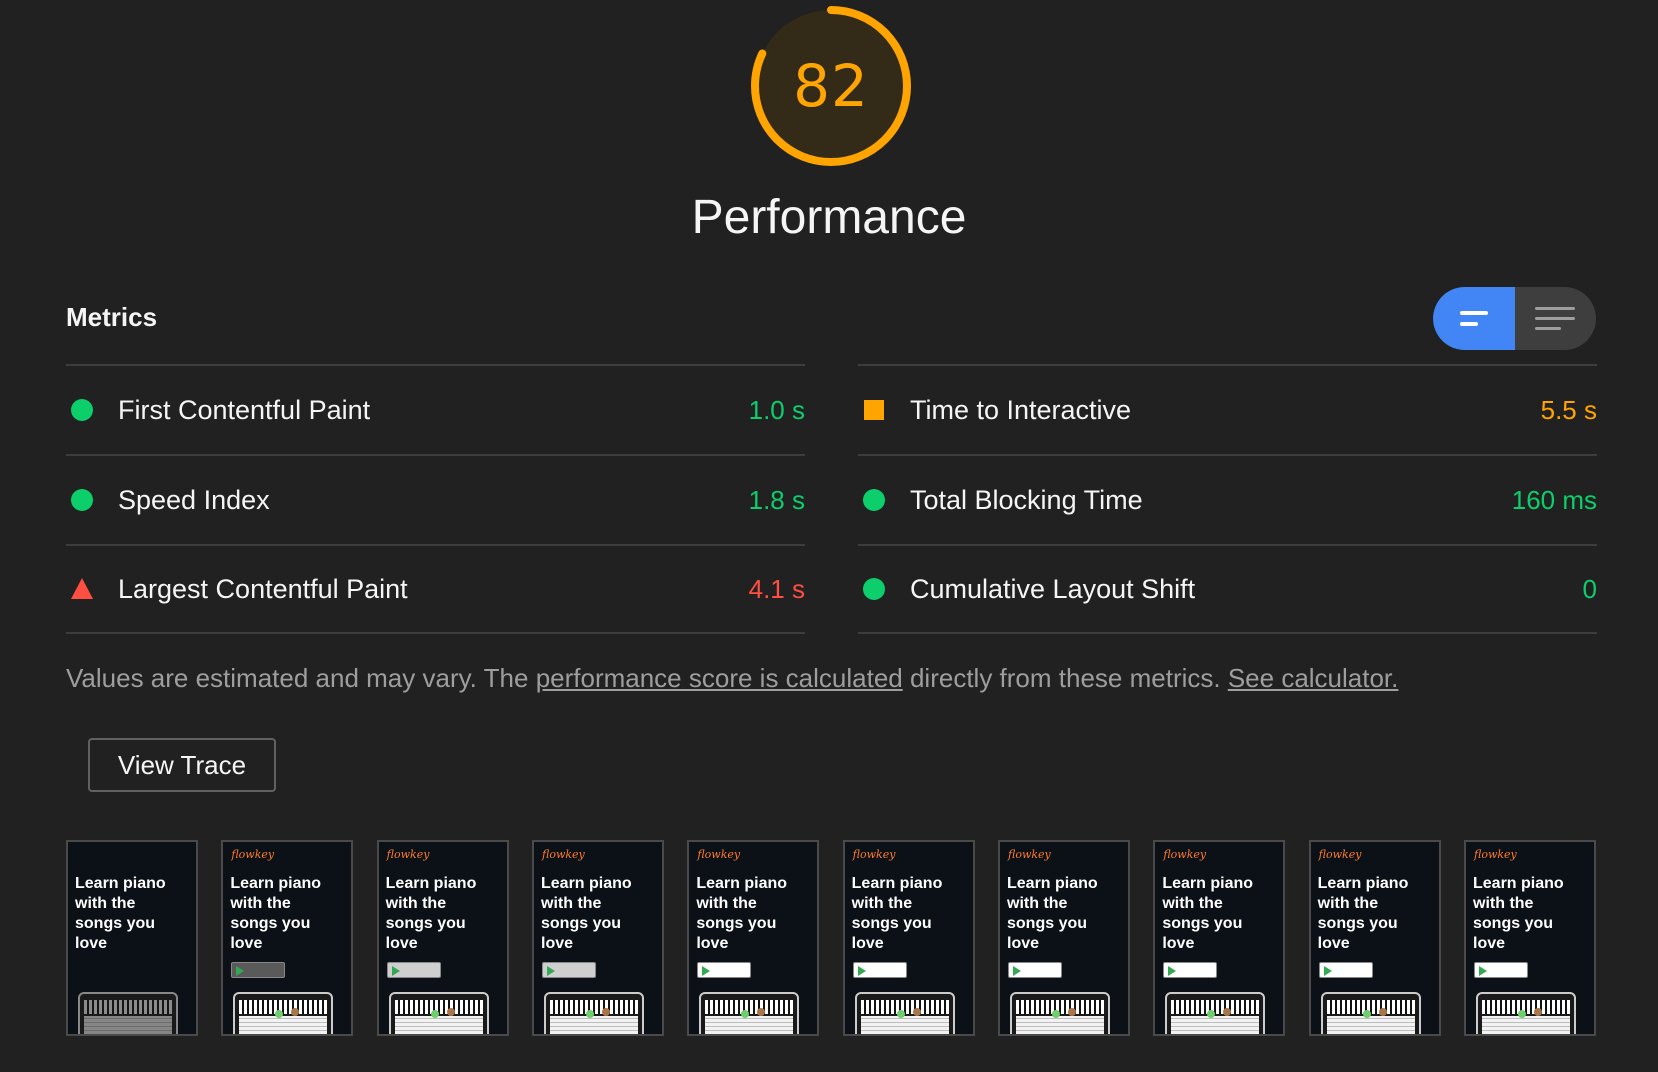 The width and height of the screenshot is (1658, 1072). What do you see at coordinates (112, 317) in the screenshot?
I see `metrics-header: Metrics` at bounding box center [112, 317].